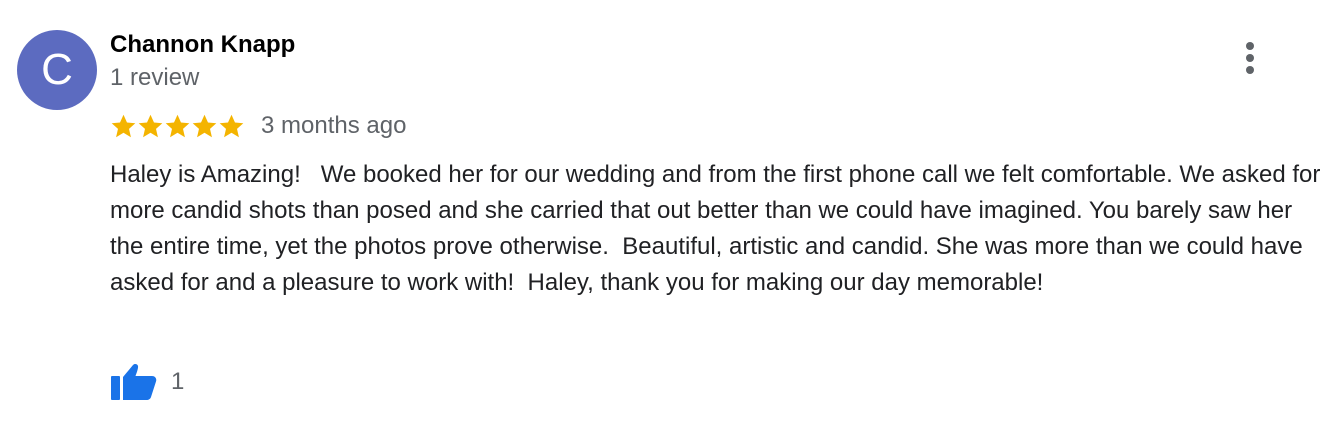 Image resolution: width=1338 pixels, height=428 pixels. I want to click on review-time: 3 months ago, so click(334, 125).